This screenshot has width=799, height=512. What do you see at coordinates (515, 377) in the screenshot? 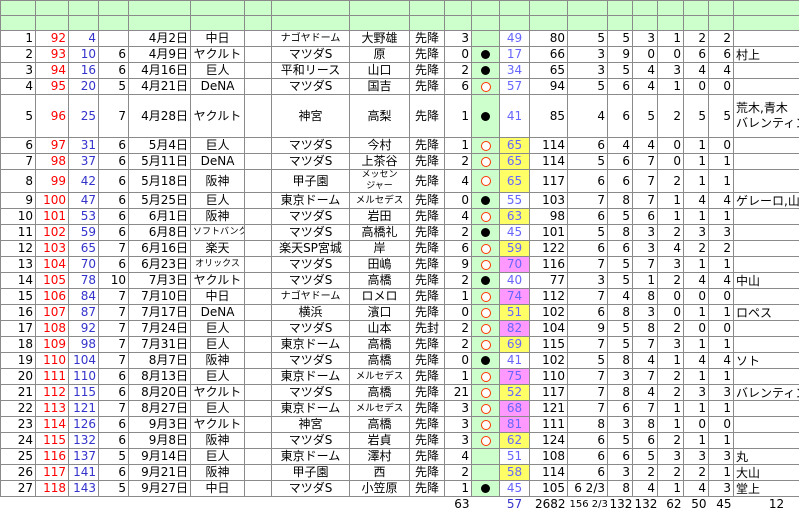
I see `game-score-cell: 75` at bounding box center [515, 377].